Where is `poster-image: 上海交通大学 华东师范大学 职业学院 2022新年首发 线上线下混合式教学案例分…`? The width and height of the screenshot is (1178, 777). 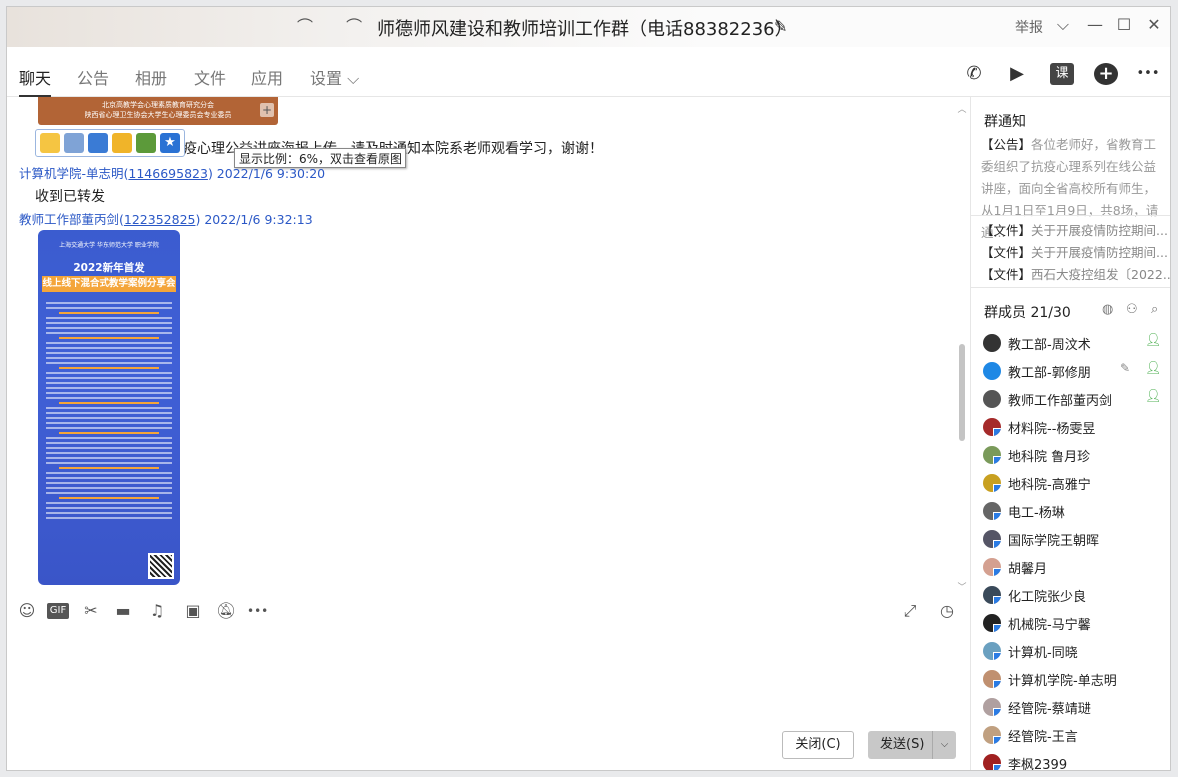 poster-image: 上海交通大学 华东师范大学 职业学院 2022新年首发 线上线下混合式教学案例分… is located at coordinates (109, 407).